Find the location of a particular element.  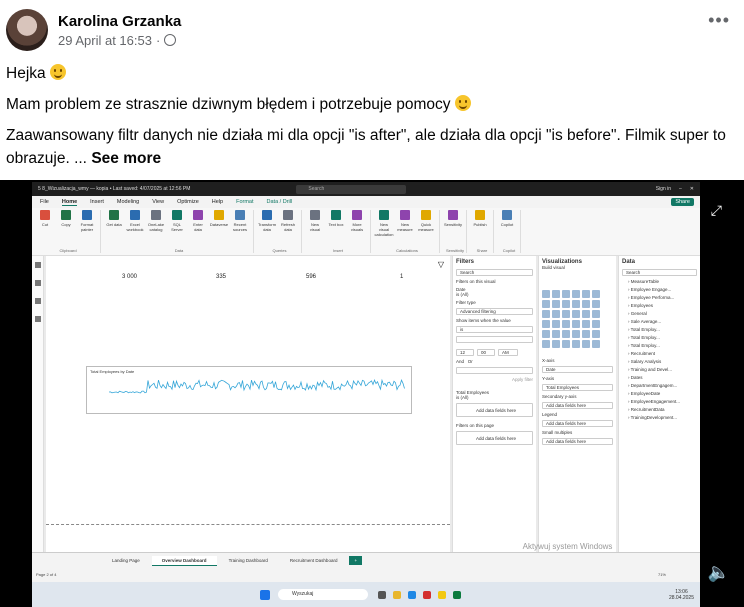

ribbon-button: Excel workbook is located at coordinates (135, 221).